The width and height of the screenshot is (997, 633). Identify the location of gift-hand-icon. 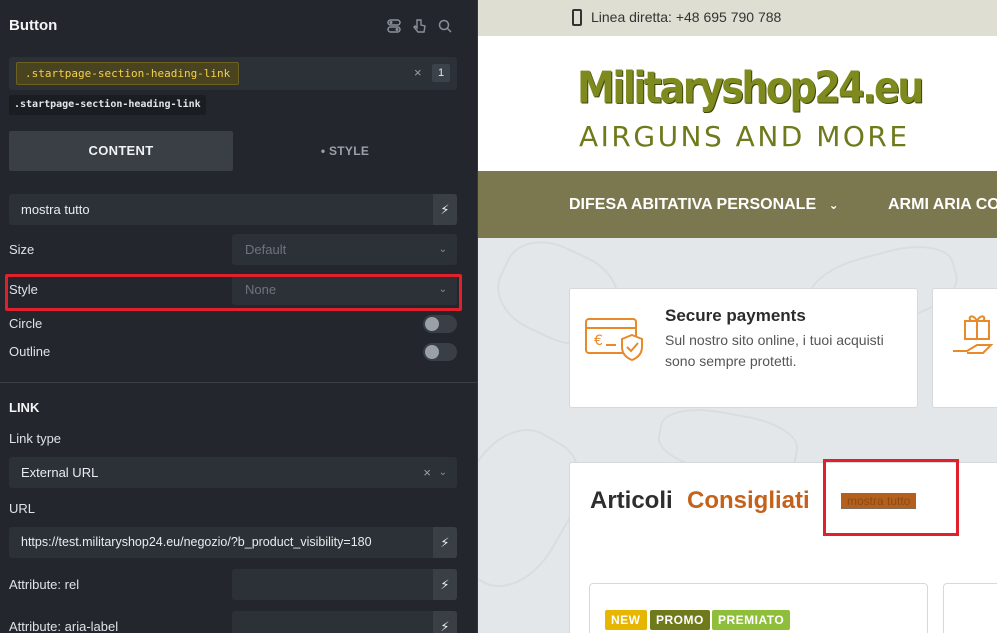
(974, 337).